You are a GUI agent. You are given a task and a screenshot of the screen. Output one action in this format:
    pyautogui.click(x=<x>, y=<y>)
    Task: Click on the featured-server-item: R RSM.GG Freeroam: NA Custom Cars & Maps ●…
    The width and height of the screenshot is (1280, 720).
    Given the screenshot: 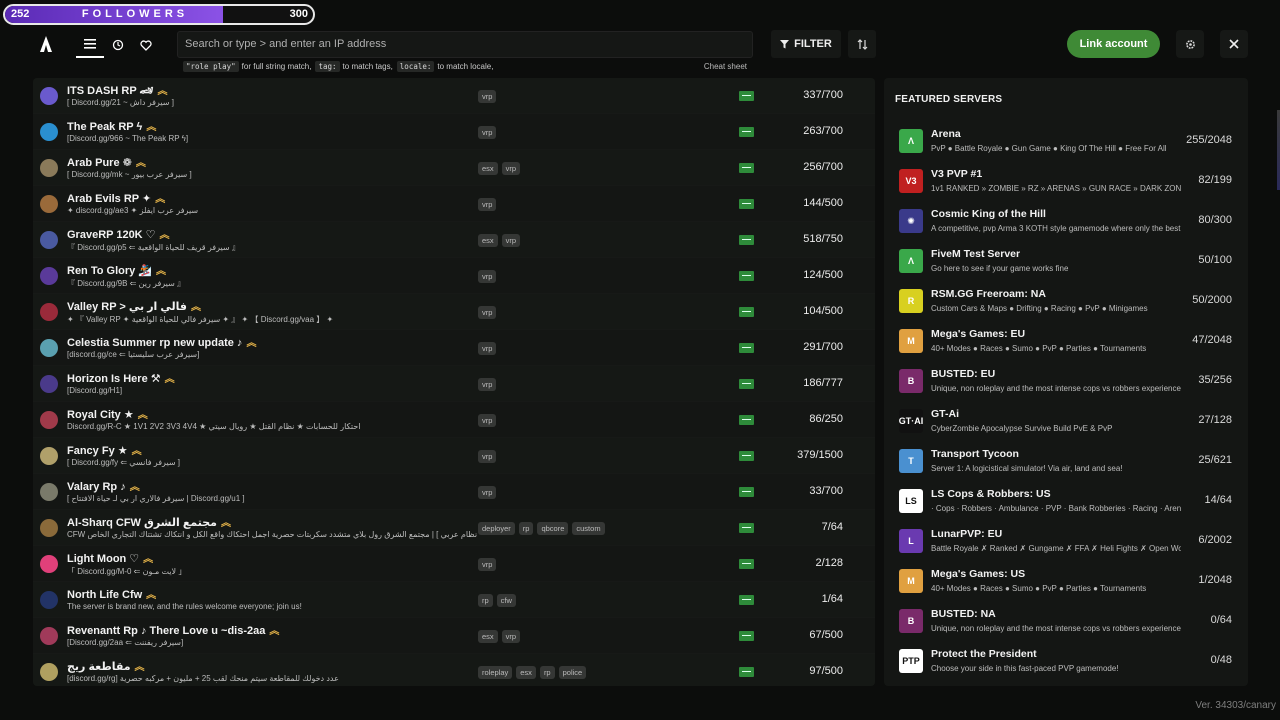 What is the action you would take?
    pyautogui.click(x=1066, y=300)
    